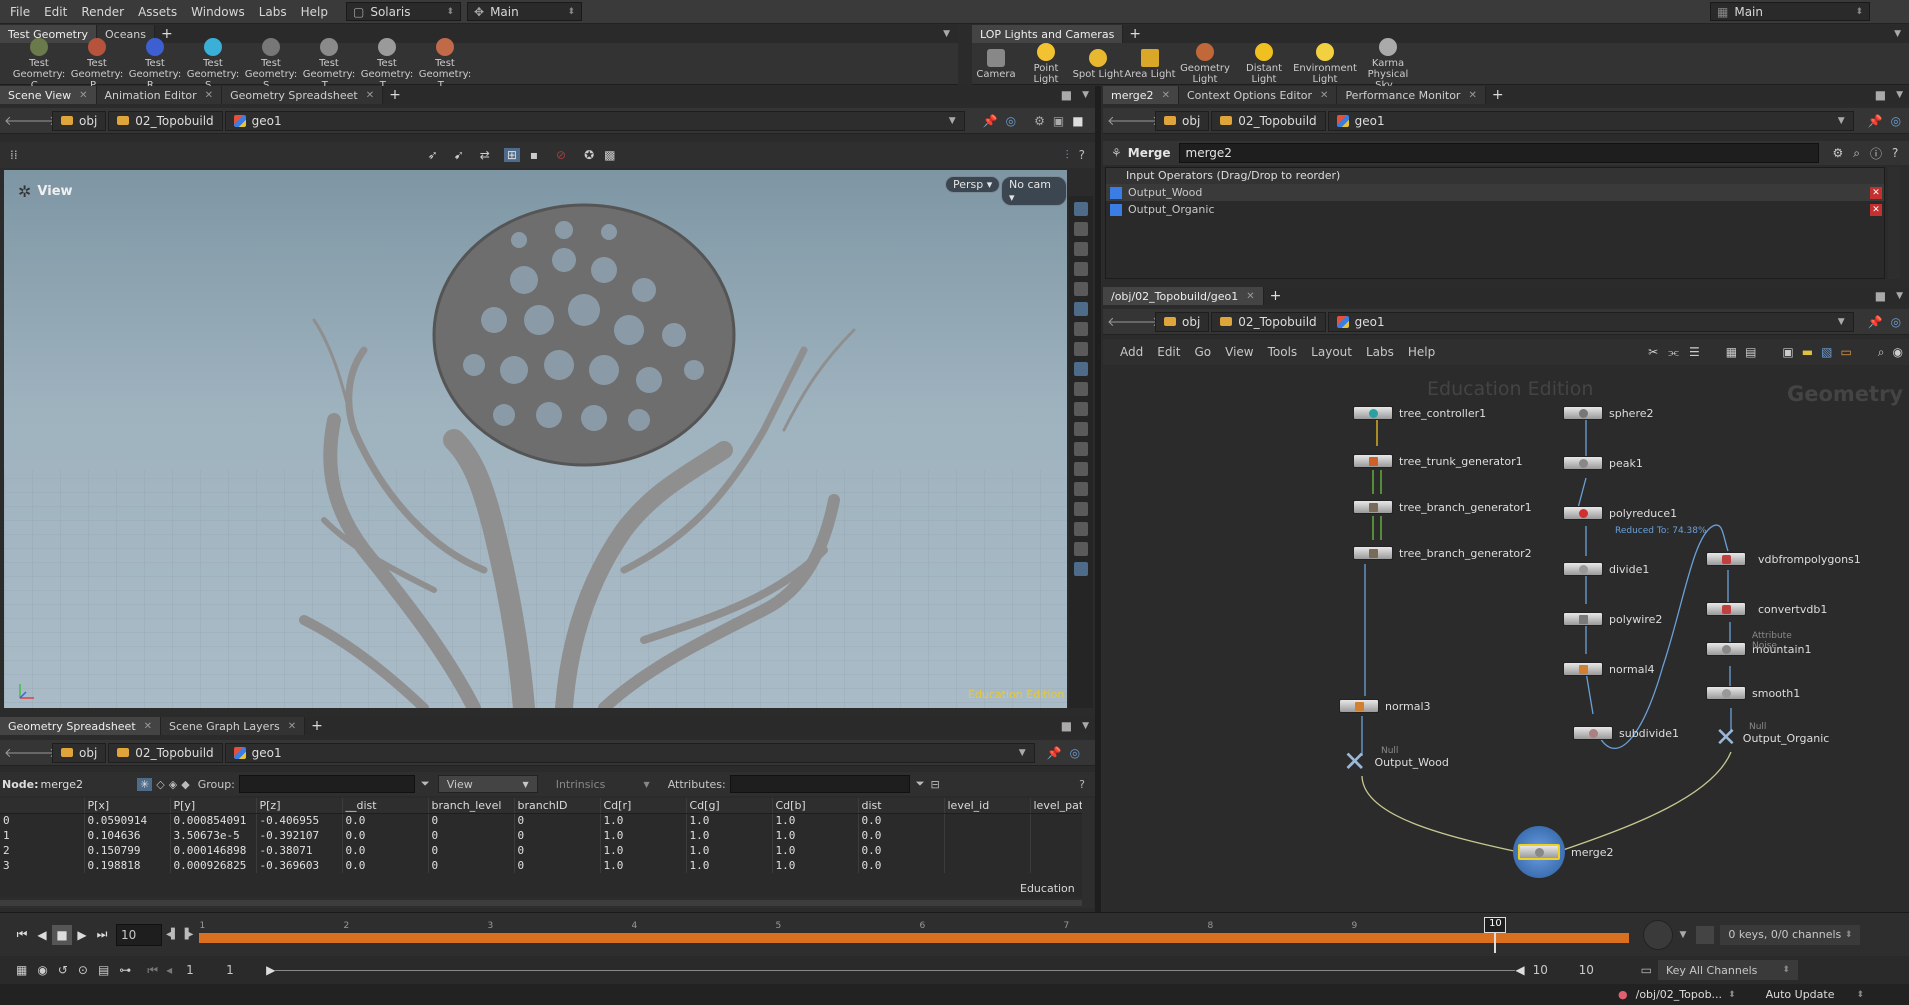 Image resolution: width=1909 pixels, height=1005 pixels. What do you see at coordinates (1325, 64) in the screenshot?
I see `shelf-tool-environment-light: Environment Light` at bounding box center [1325, 64].